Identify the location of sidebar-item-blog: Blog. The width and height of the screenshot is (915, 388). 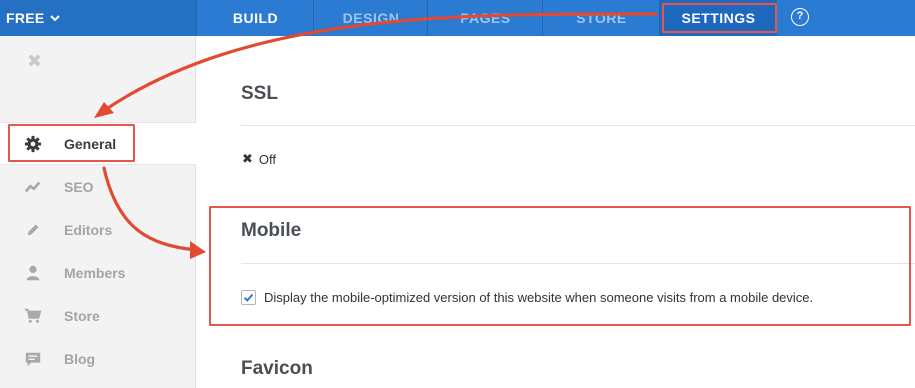
(98, 358).